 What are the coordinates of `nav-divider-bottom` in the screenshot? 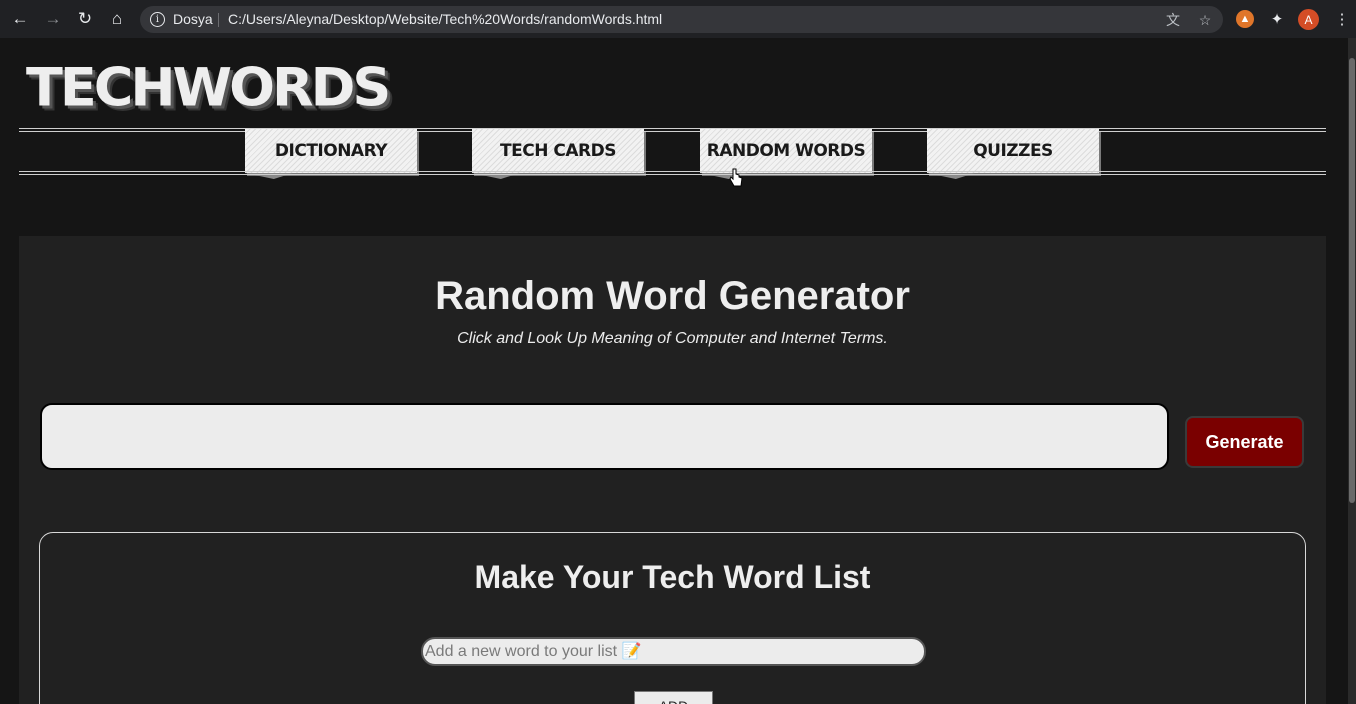 It's located at (672, 171).